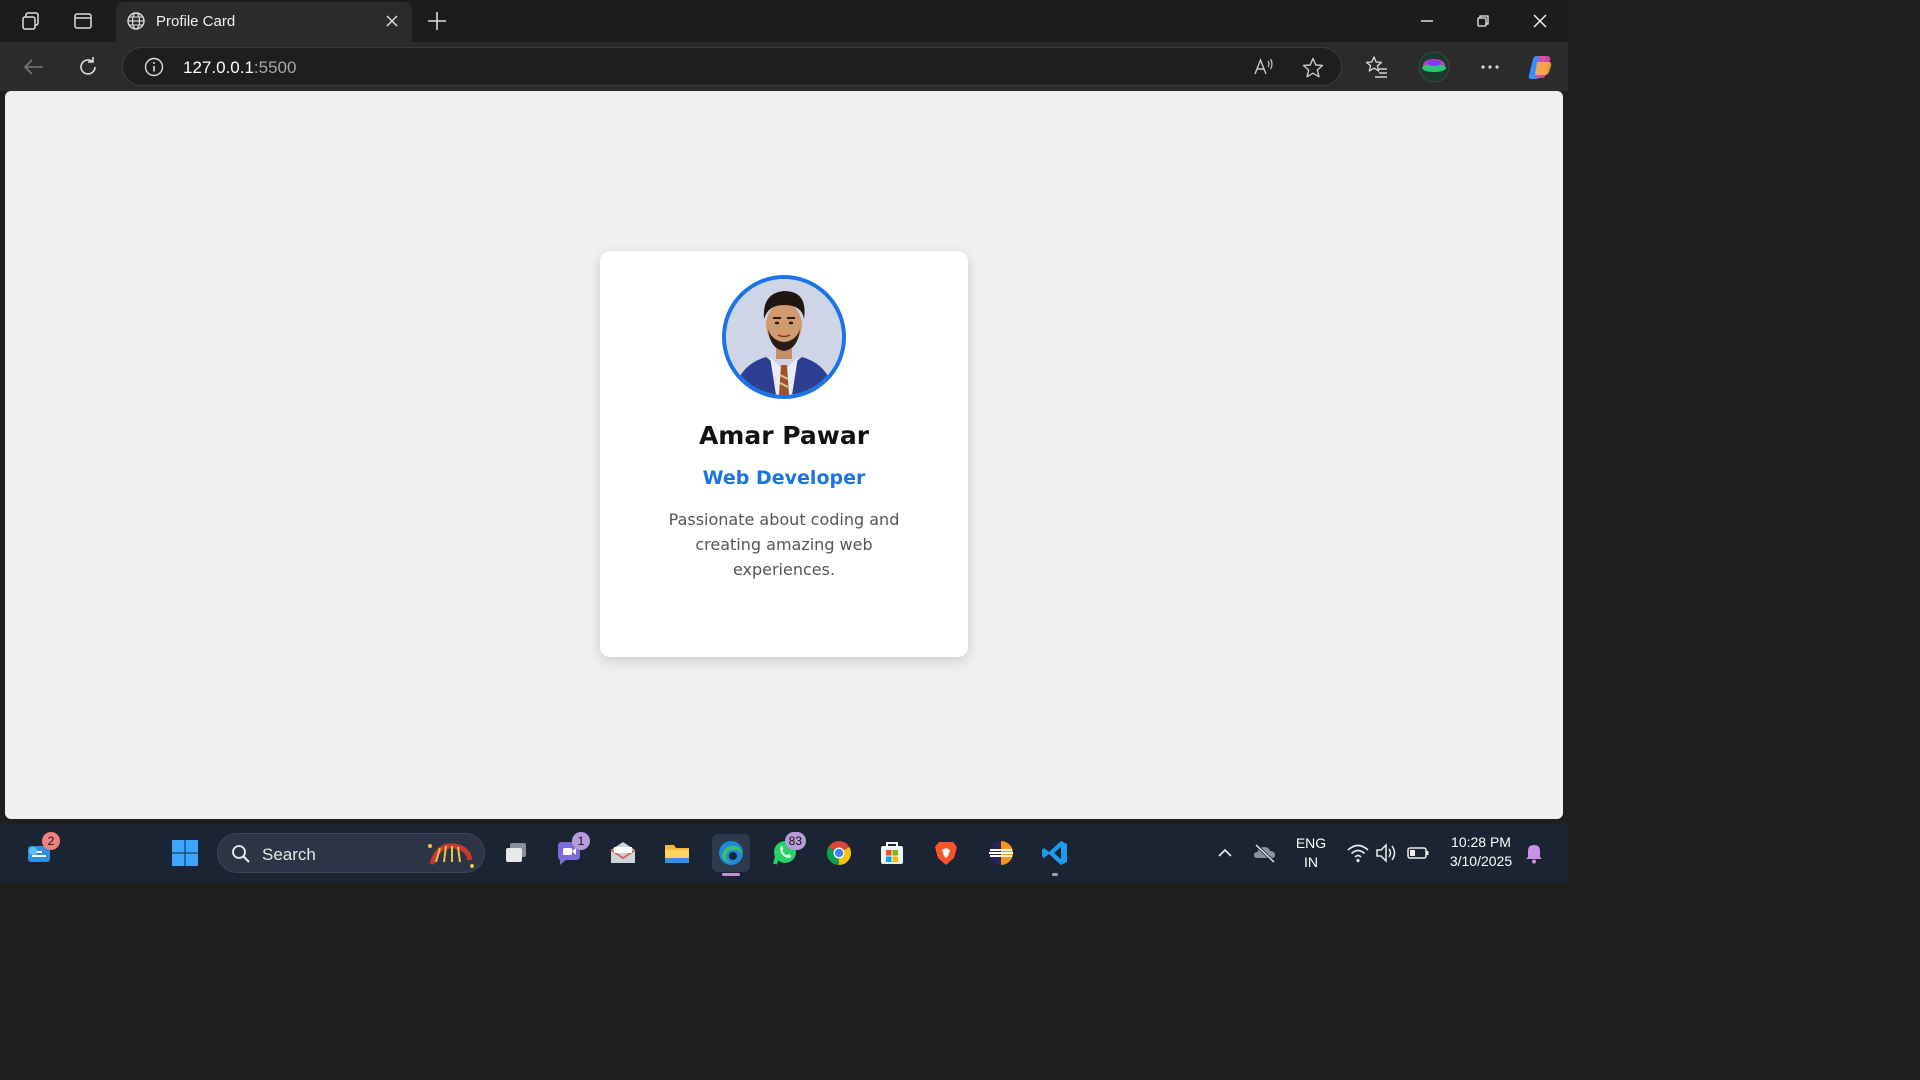 The image size is (1920, 1080). Describe the element at coordinates (1055, 874) in the screenshot. I see `running-app-indicator` at that location.